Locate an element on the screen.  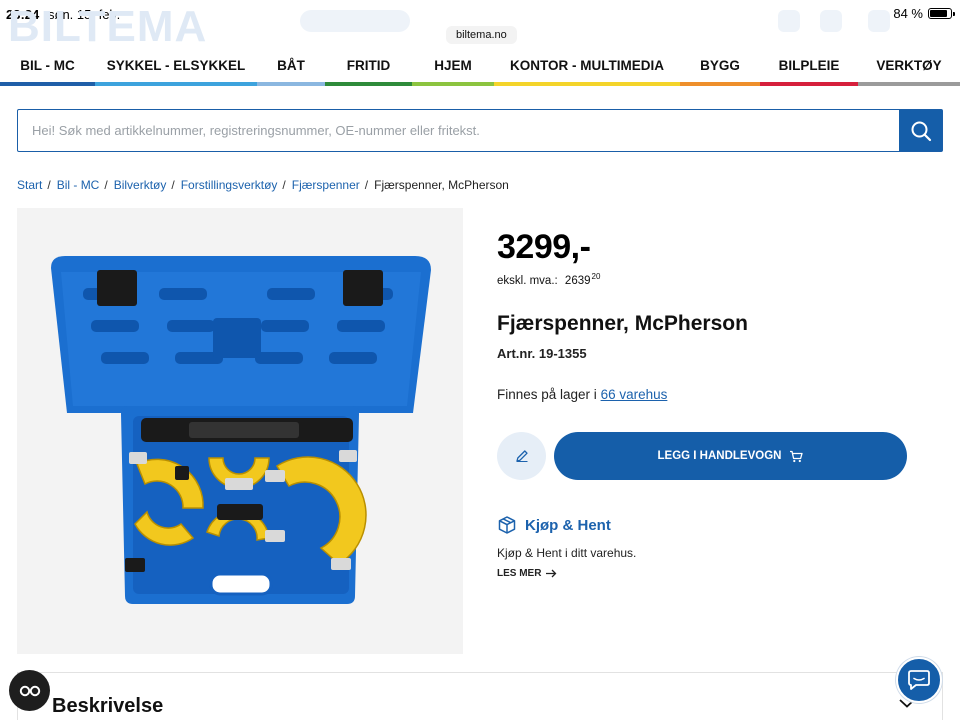
category-item: BÅT is located at coordinates (291, 69).